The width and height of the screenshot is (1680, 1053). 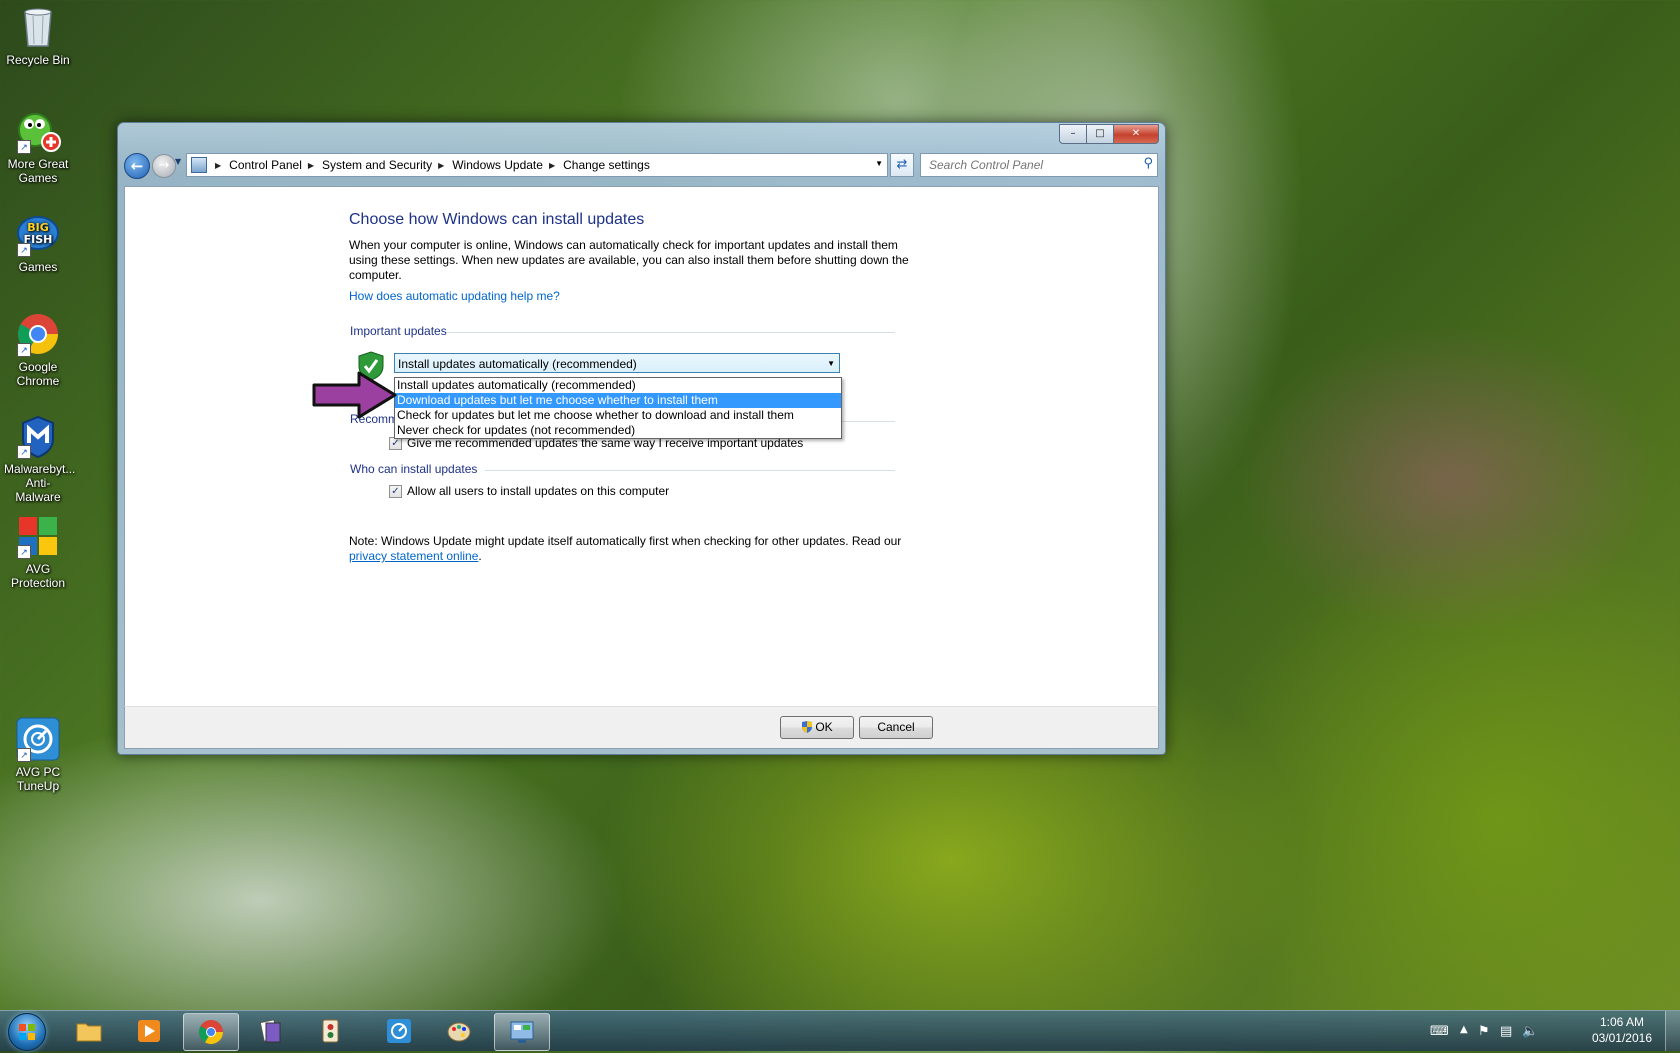 What do you see at coordinates (1672, 1031) in the screenshot?
I see `show-desktop-button` at bounding box center [1672, 1031].